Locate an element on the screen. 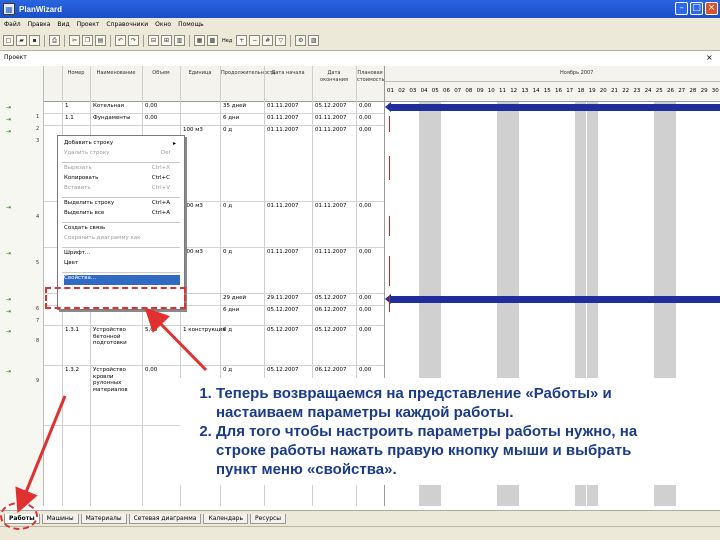  gantt-day-label: 22 is located at coordinates (626, 91).